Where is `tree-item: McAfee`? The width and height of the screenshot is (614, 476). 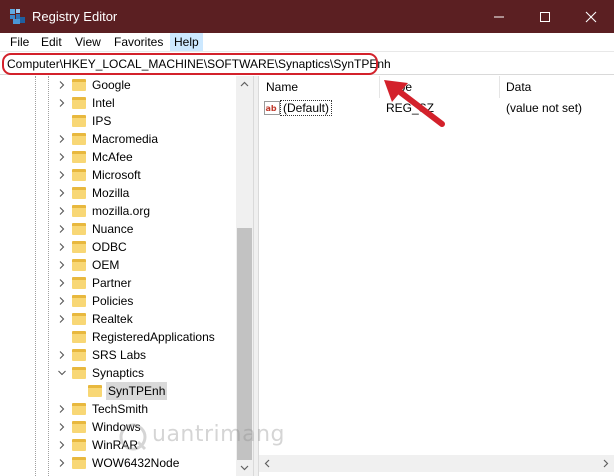
tree-item: McAfee is located at coordinates (118, 157).